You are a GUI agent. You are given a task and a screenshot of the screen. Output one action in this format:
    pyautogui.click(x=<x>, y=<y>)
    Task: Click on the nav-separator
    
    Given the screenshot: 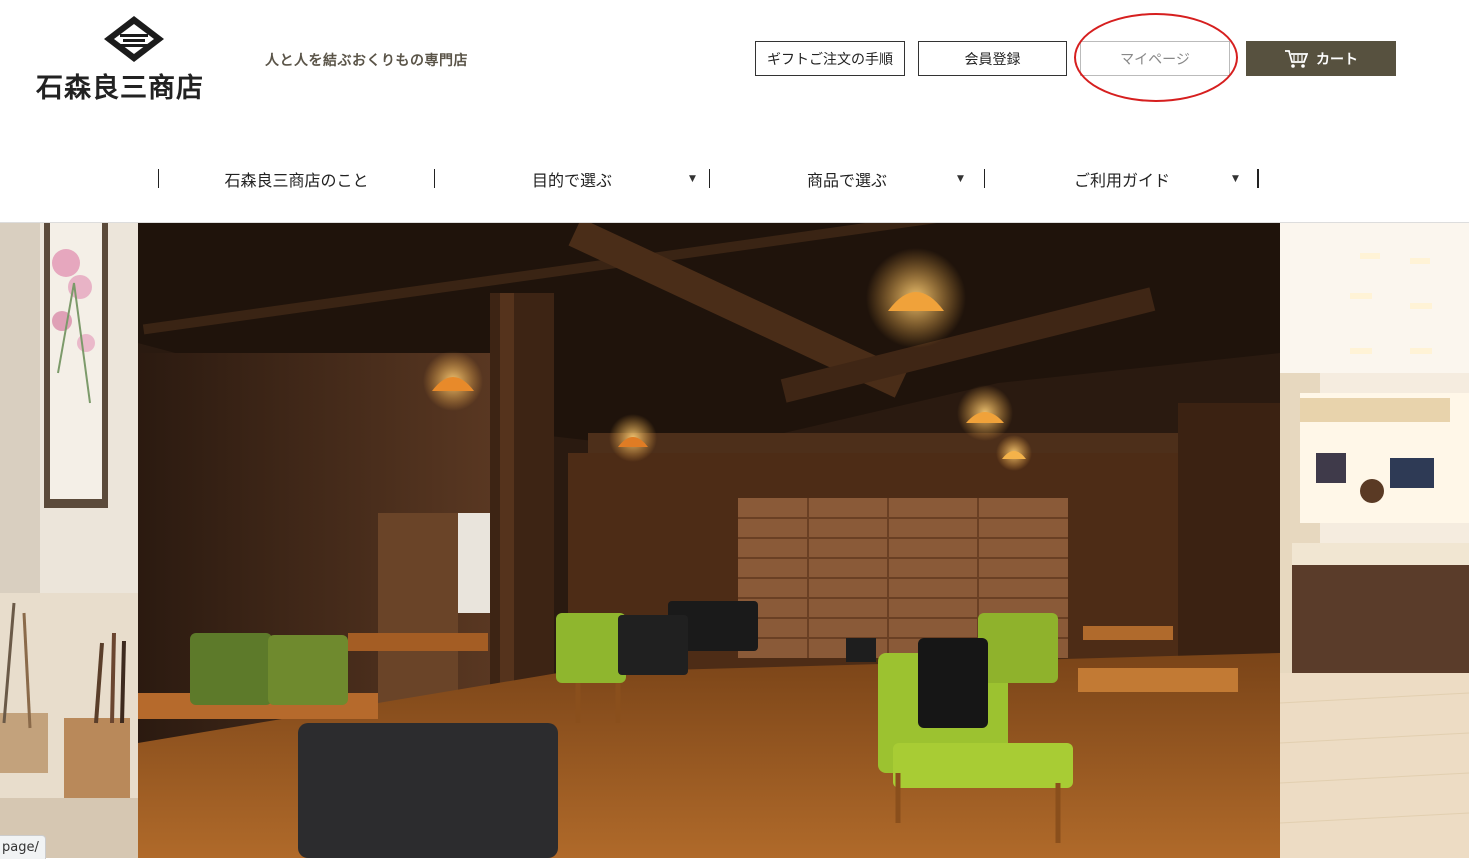 What is the action you would take?
    pyautogui.click(x=1258, y=178)
    